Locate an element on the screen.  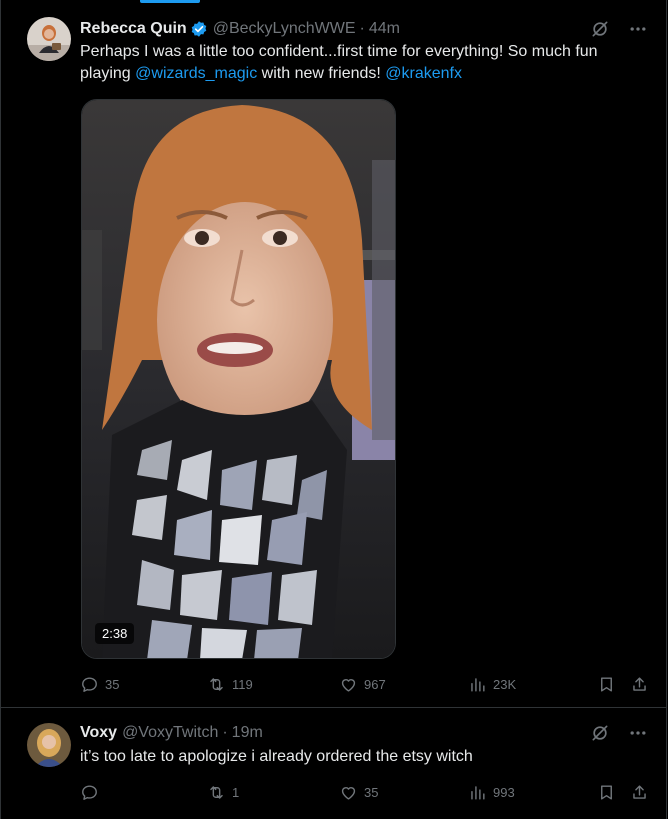
repost-button: 1 is located at coordinates (223, 792).